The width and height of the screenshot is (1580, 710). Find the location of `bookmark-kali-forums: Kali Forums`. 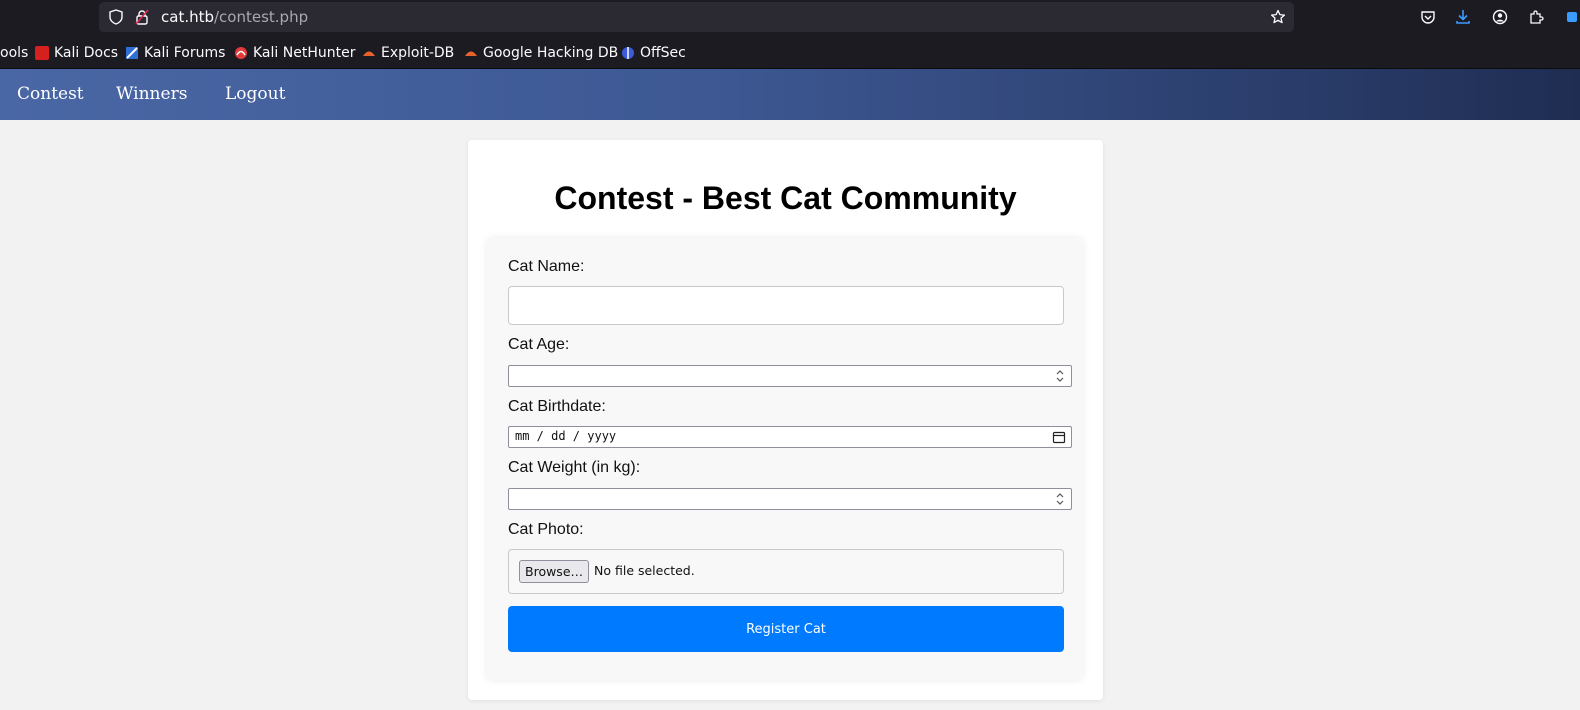

bookmark-kali-forums: Kali Forums is located at coordinates (175, 53).